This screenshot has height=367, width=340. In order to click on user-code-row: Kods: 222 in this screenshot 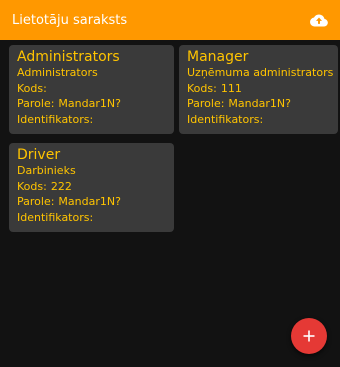, I will do `click(91, 187)`.